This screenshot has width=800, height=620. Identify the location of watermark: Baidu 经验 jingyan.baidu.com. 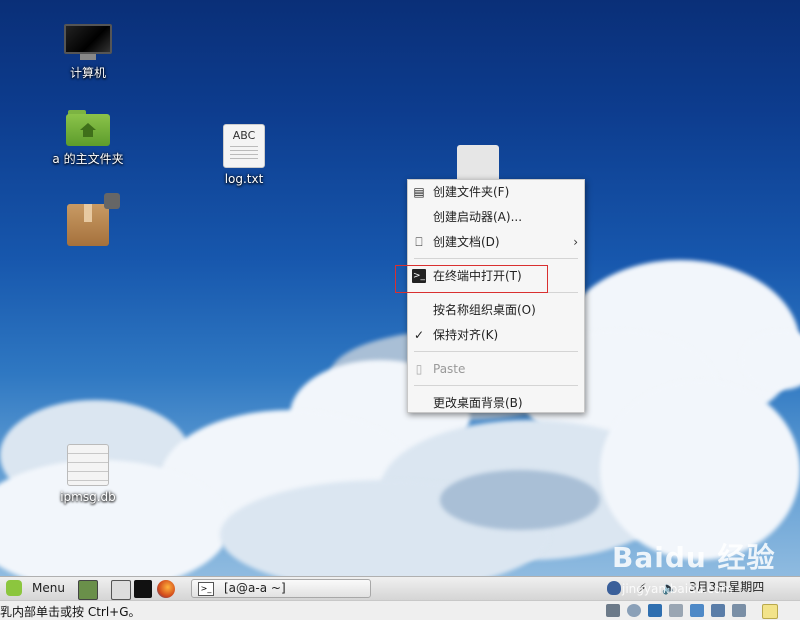
(694, 568).